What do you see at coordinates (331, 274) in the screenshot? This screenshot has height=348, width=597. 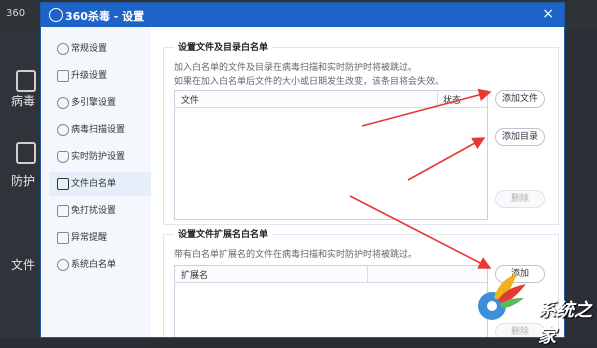 I see `extension-whitelist-header: 扩展名` at bounding box center [331, 274].